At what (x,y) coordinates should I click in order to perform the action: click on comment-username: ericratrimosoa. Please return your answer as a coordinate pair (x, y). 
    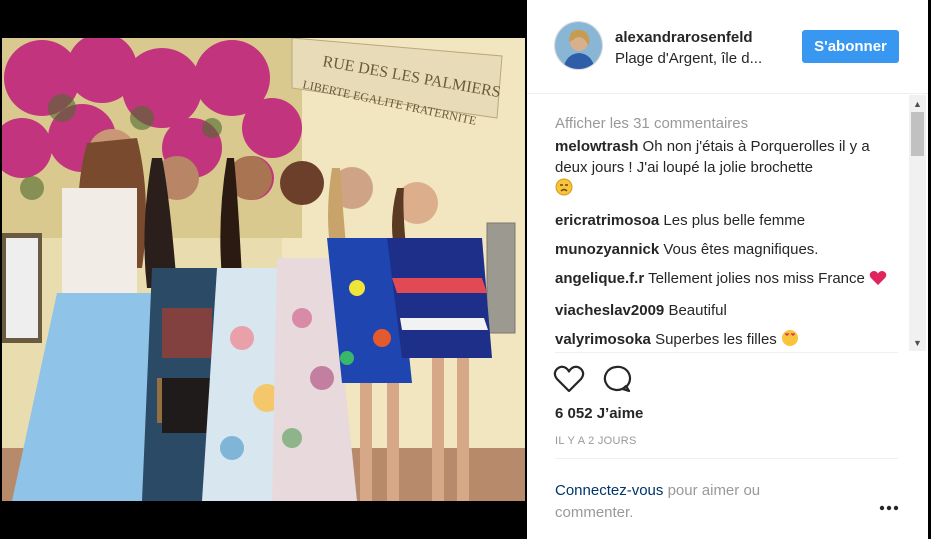
    Looking at the image, I should click on (607, 220).